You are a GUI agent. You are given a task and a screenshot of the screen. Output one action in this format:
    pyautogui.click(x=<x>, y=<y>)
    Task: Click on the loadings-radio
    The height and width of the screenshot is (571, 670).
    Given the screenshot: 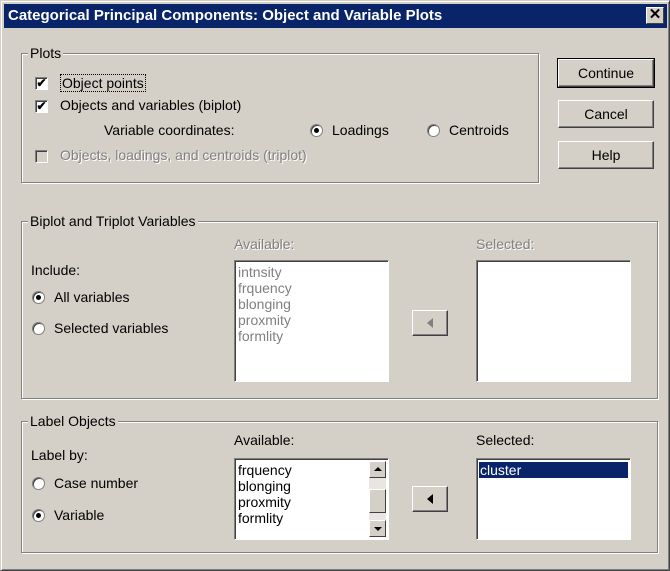 What is the action you would take?
    pyautogui.click(x=316, y=130)
    